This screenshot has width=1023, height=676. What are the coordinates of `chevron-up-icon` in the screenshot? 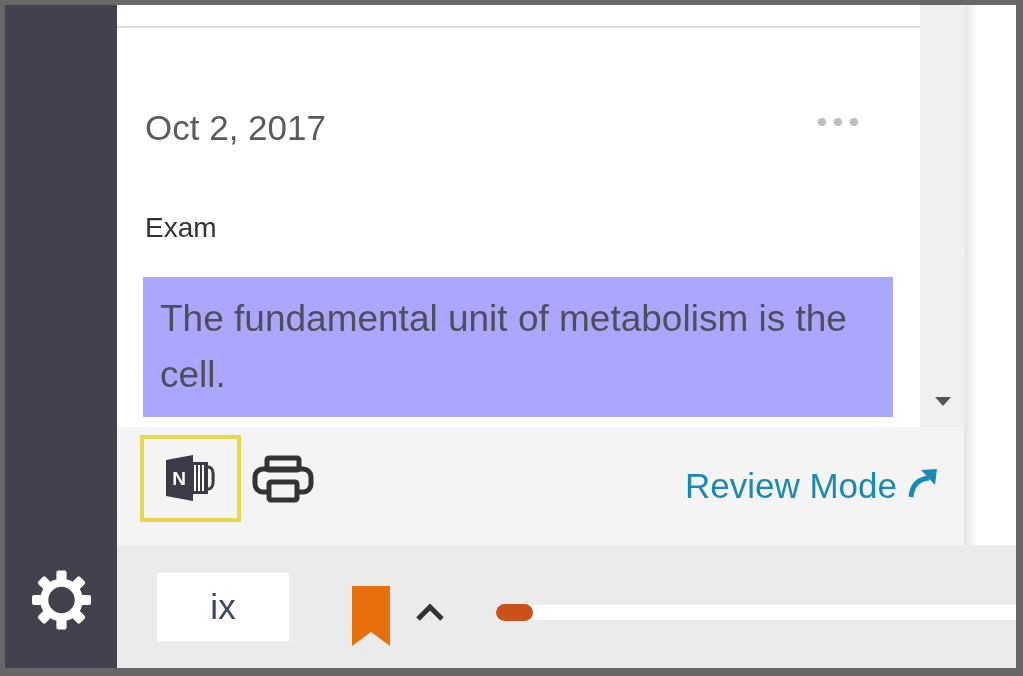 It's located at (430, 612).